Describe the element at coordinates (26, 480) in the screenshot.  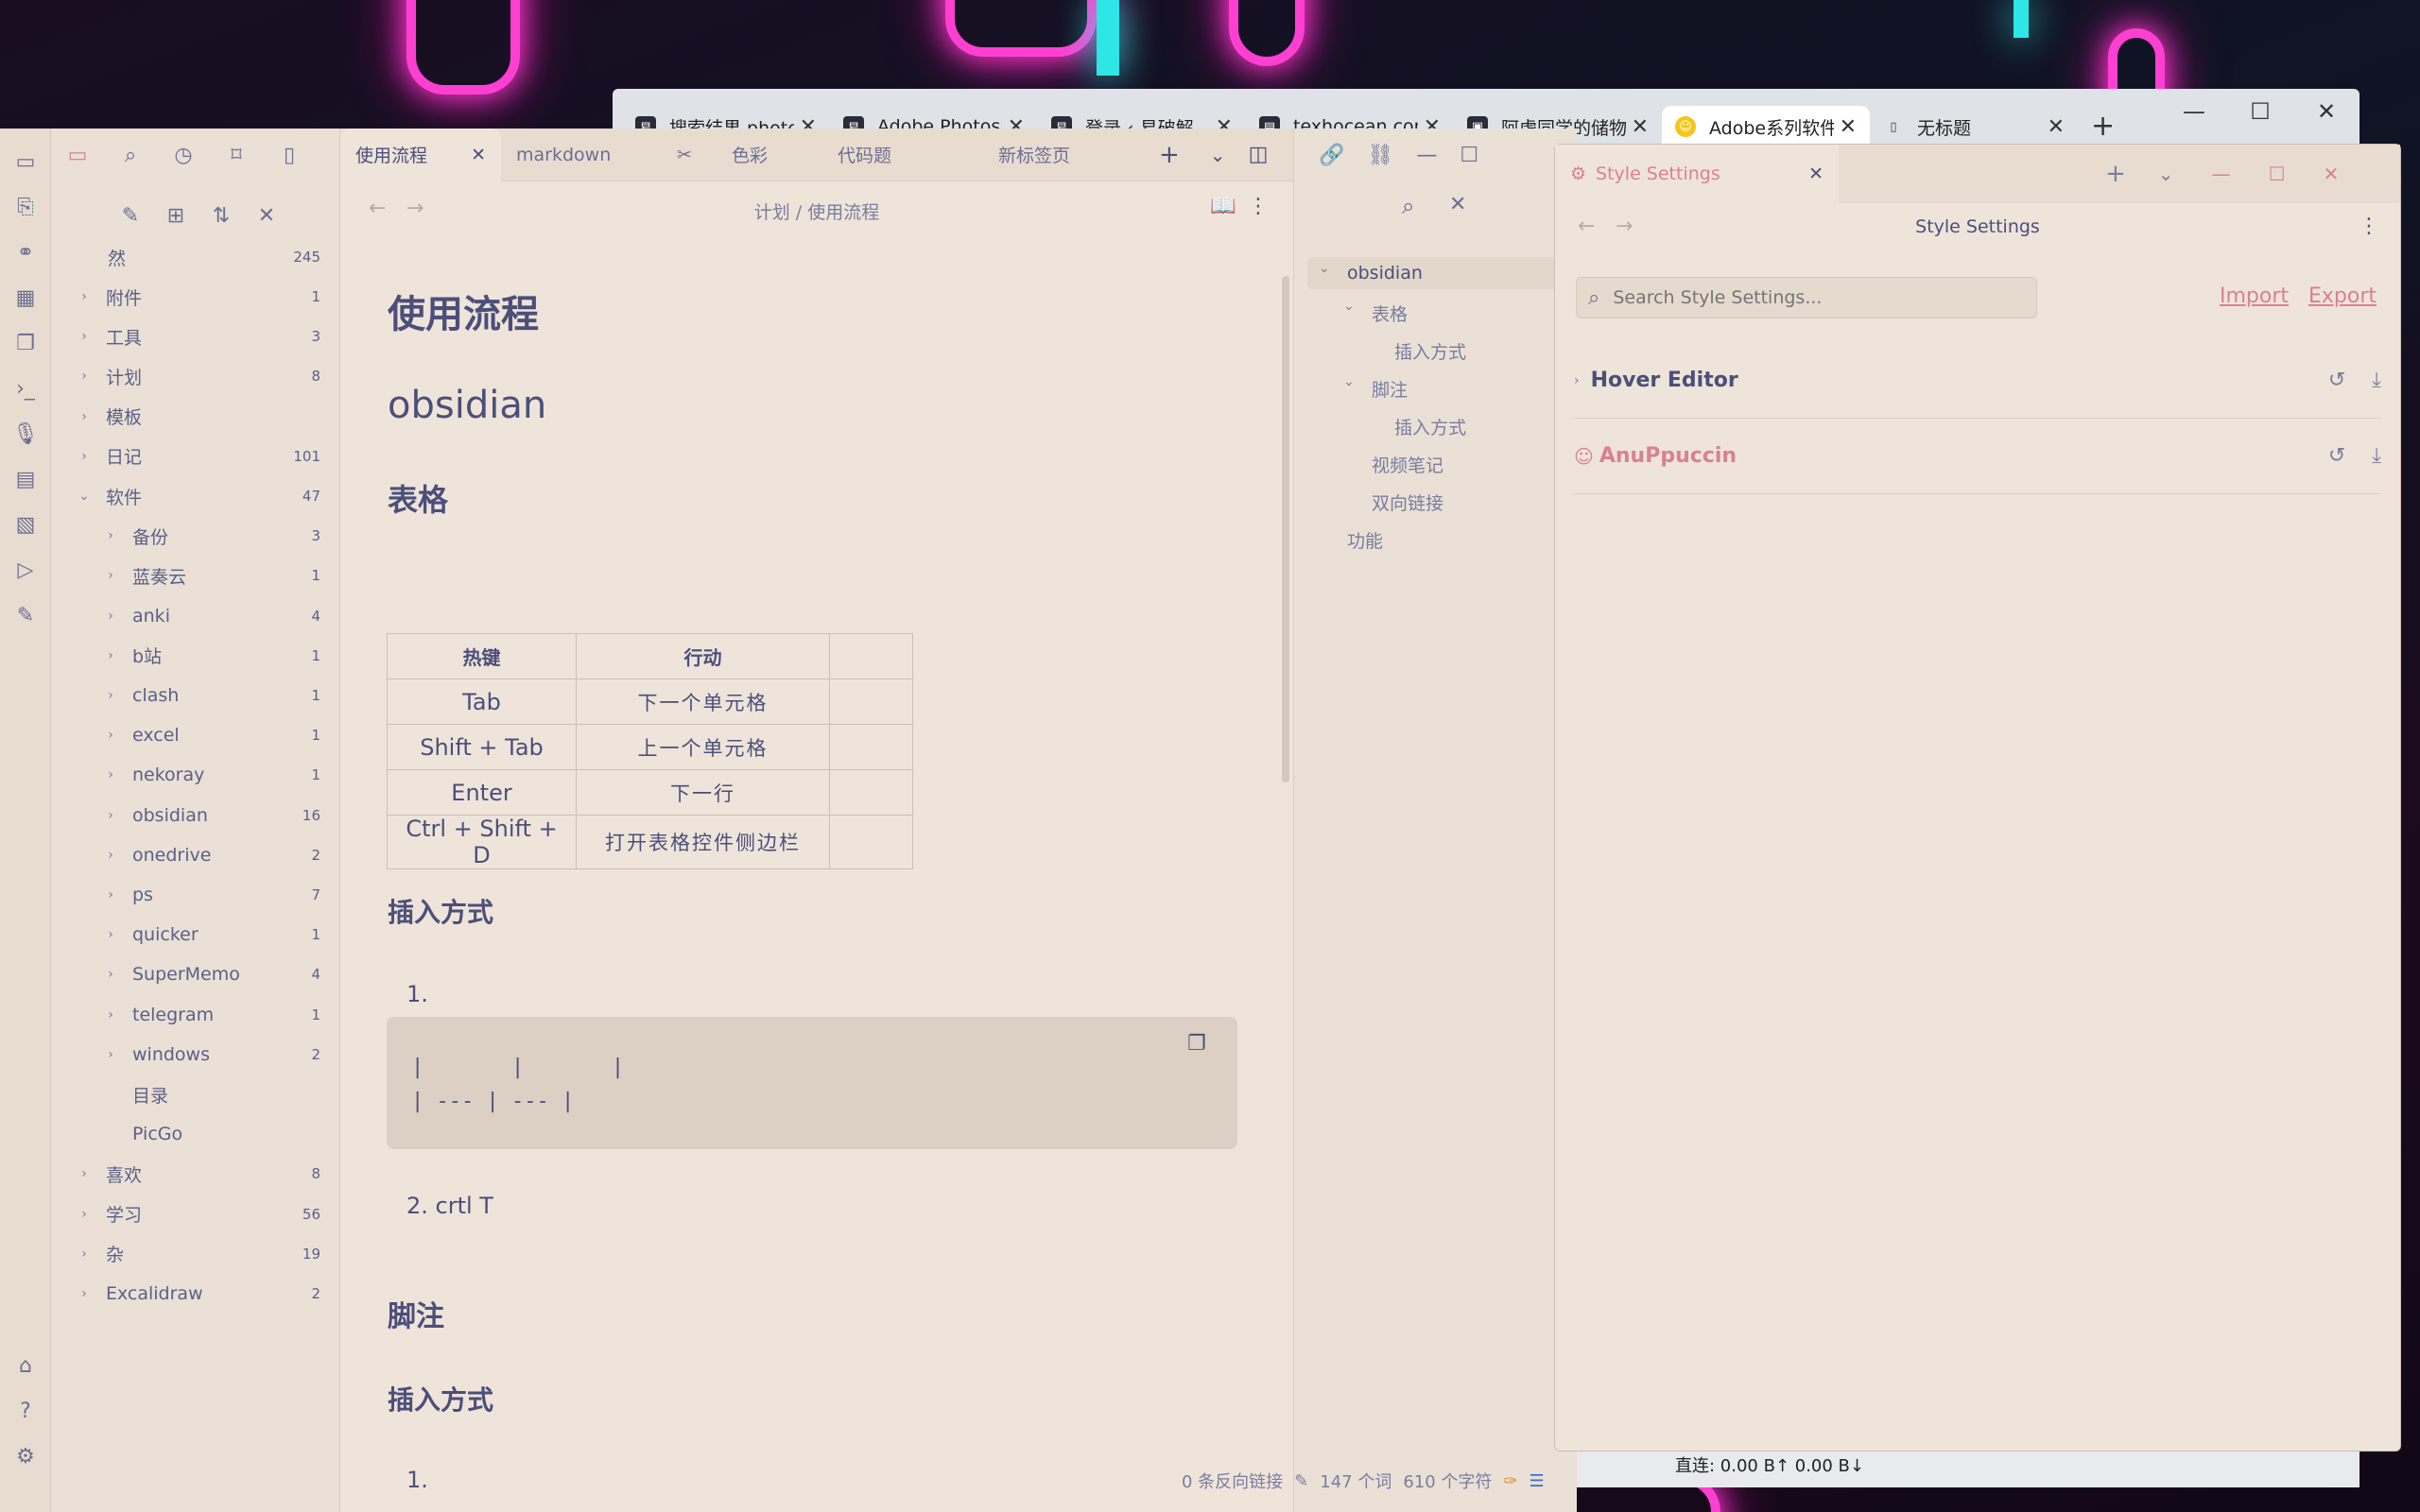
I see `template-icon: ▤` at that location.